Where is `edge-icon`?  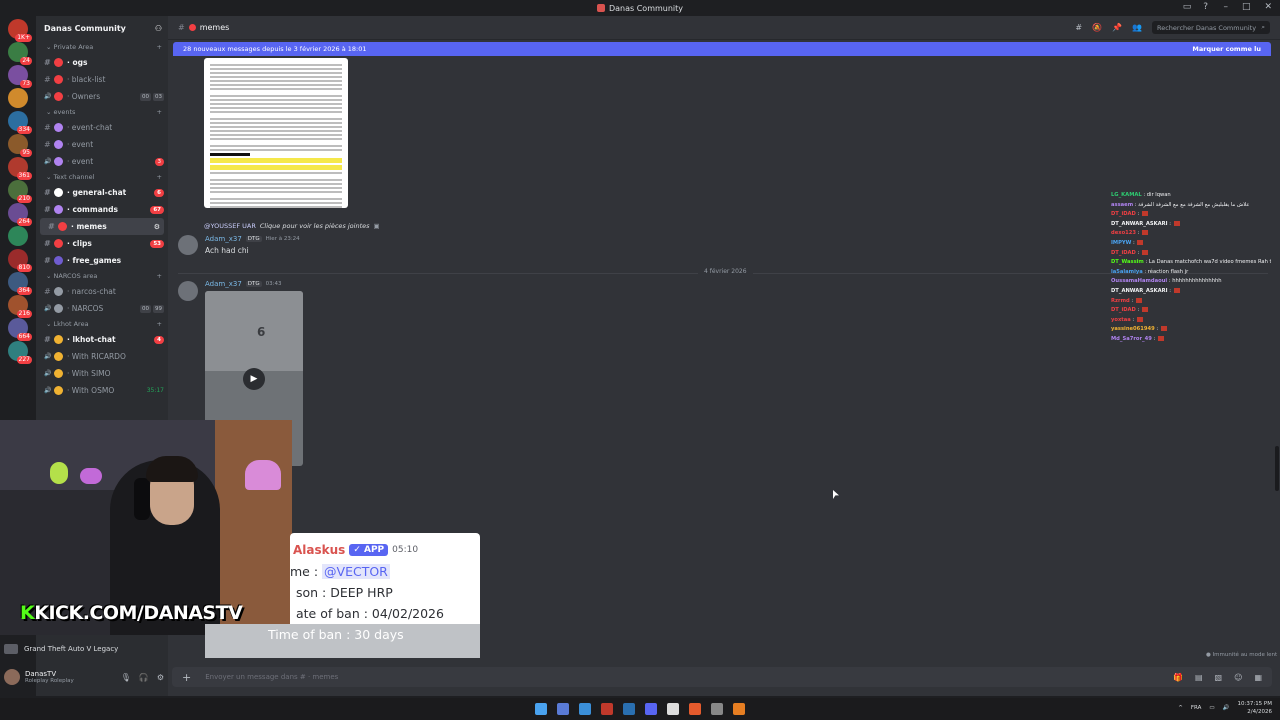 edge-icon is located at coordinates (585, 709).